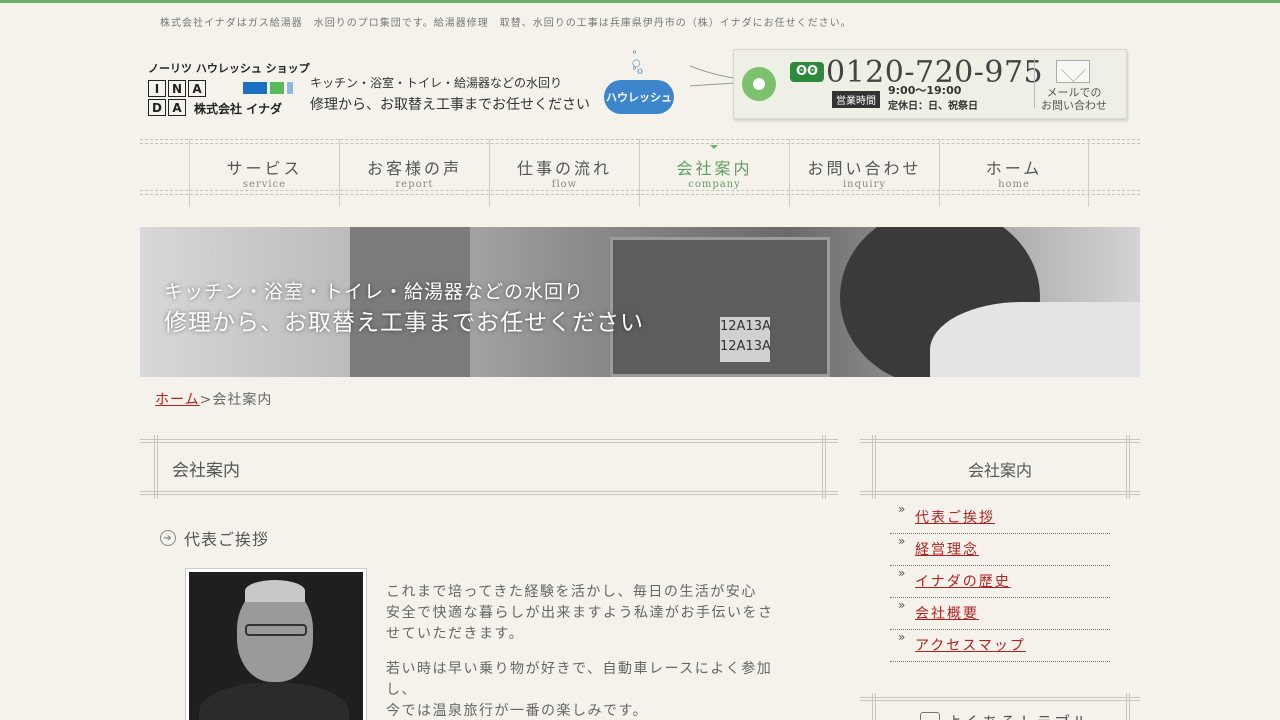 This screenshot has width=1280, height=720. I want to click on sidebar-item-history: » イナダの歴史, so click(1000, 582).